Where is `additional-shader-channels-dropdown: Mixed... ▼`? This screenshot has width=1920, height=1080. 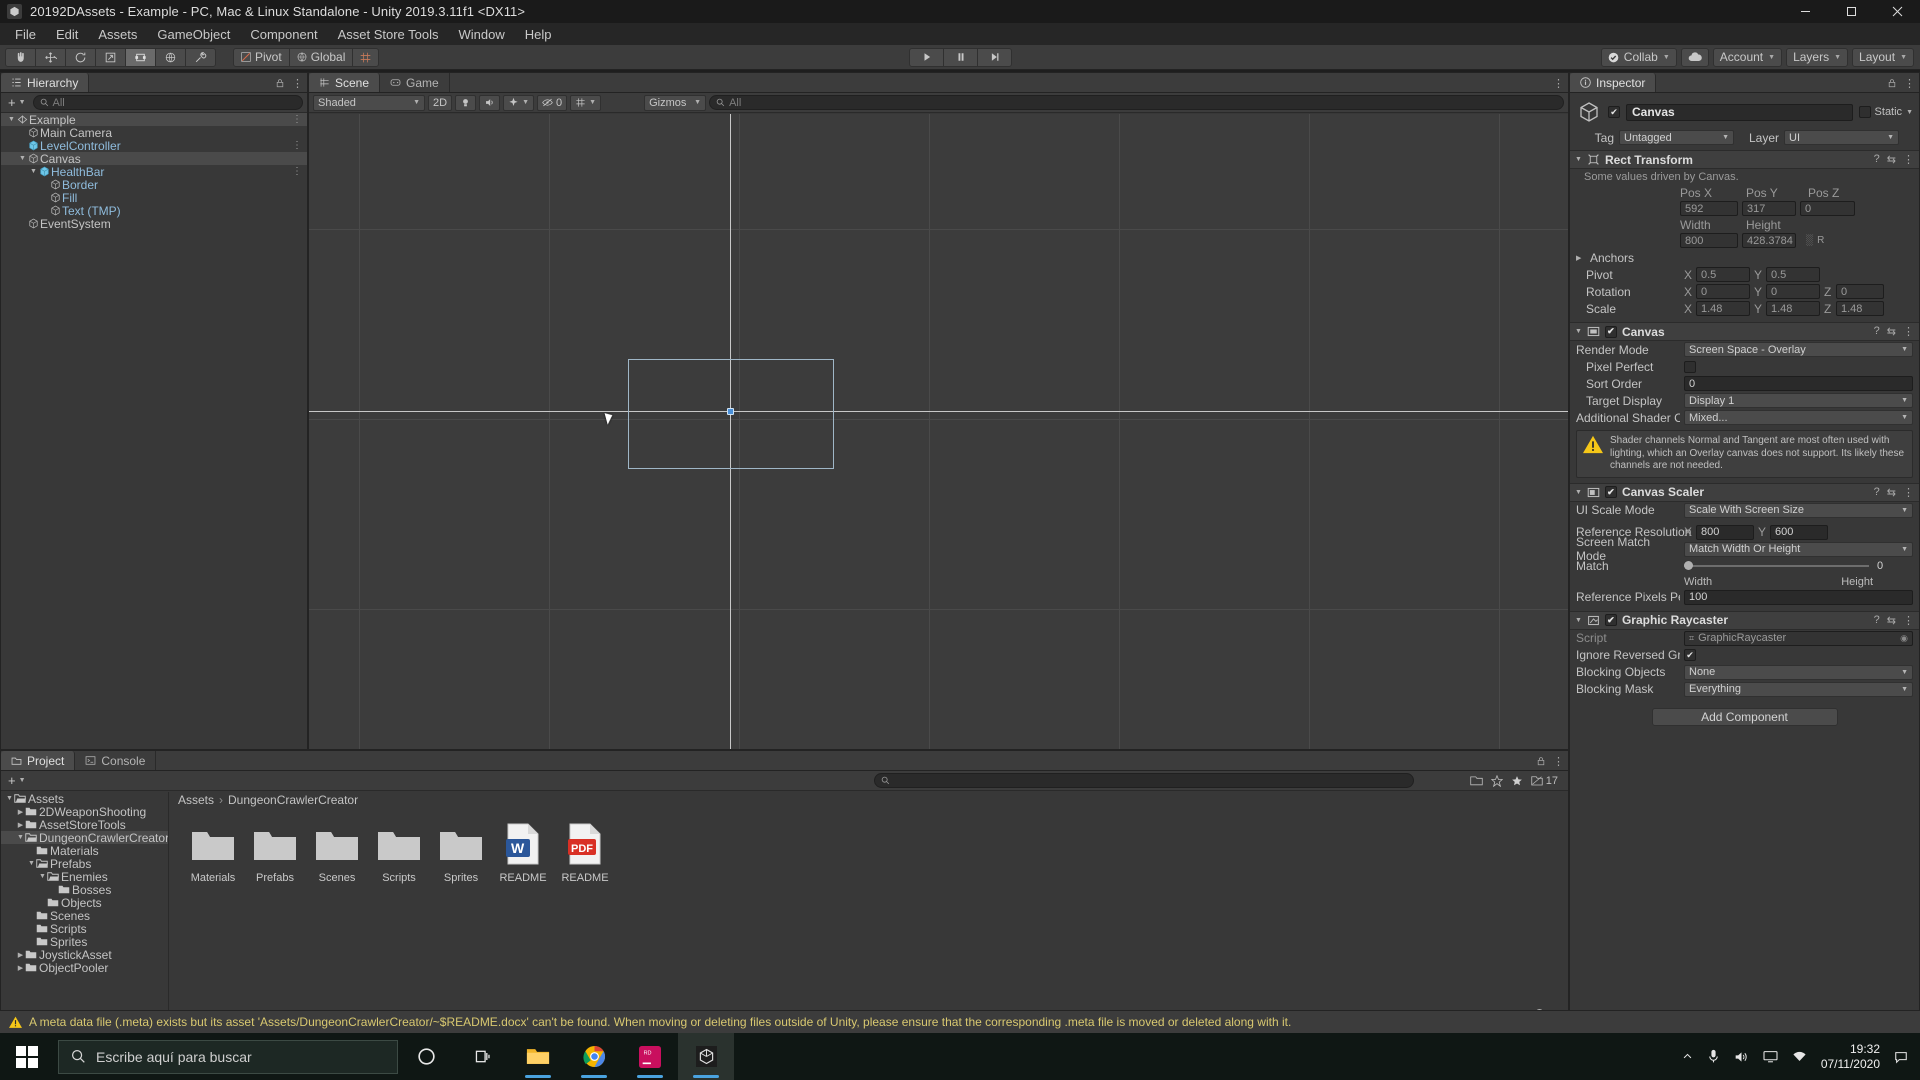
additional-shader-channels-dropdown: Mixed... ▼ is located at coordinates (1798, 417).